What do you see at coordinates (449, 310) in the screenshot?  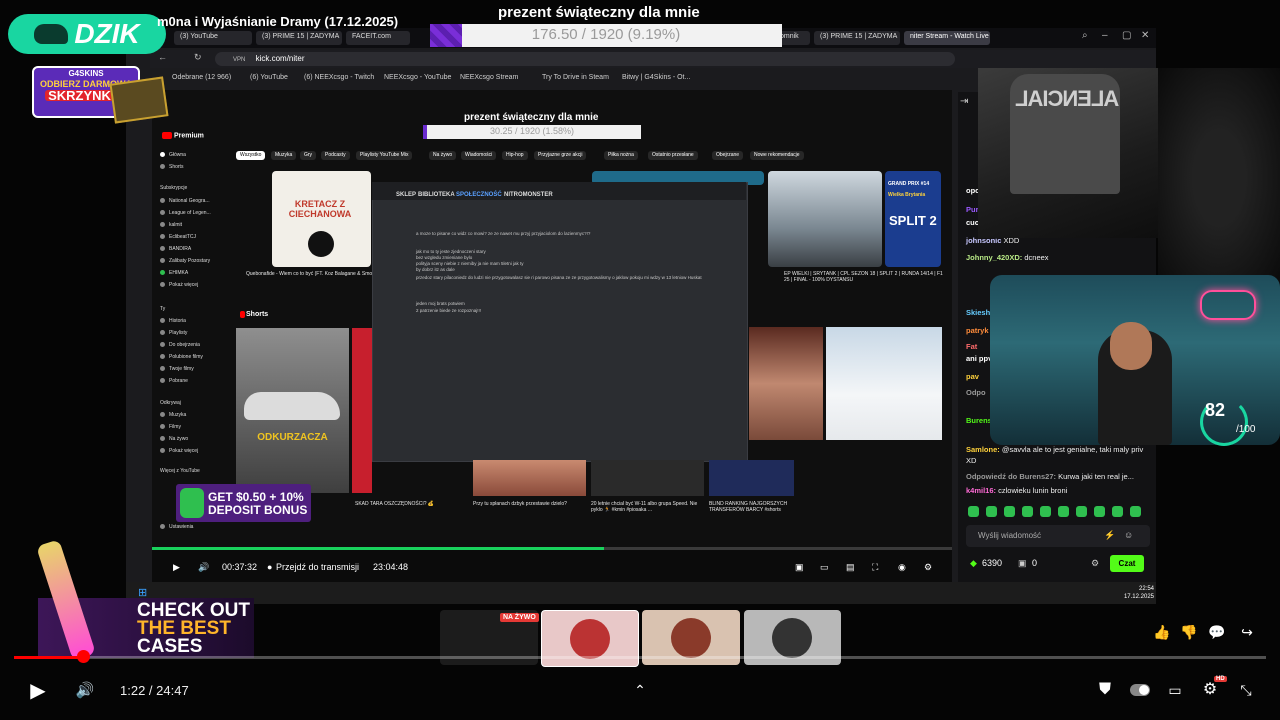 I see `discord-message: 2 patrzenie biede ze rozpoznaj!!!` at bounding box center [449, 310].